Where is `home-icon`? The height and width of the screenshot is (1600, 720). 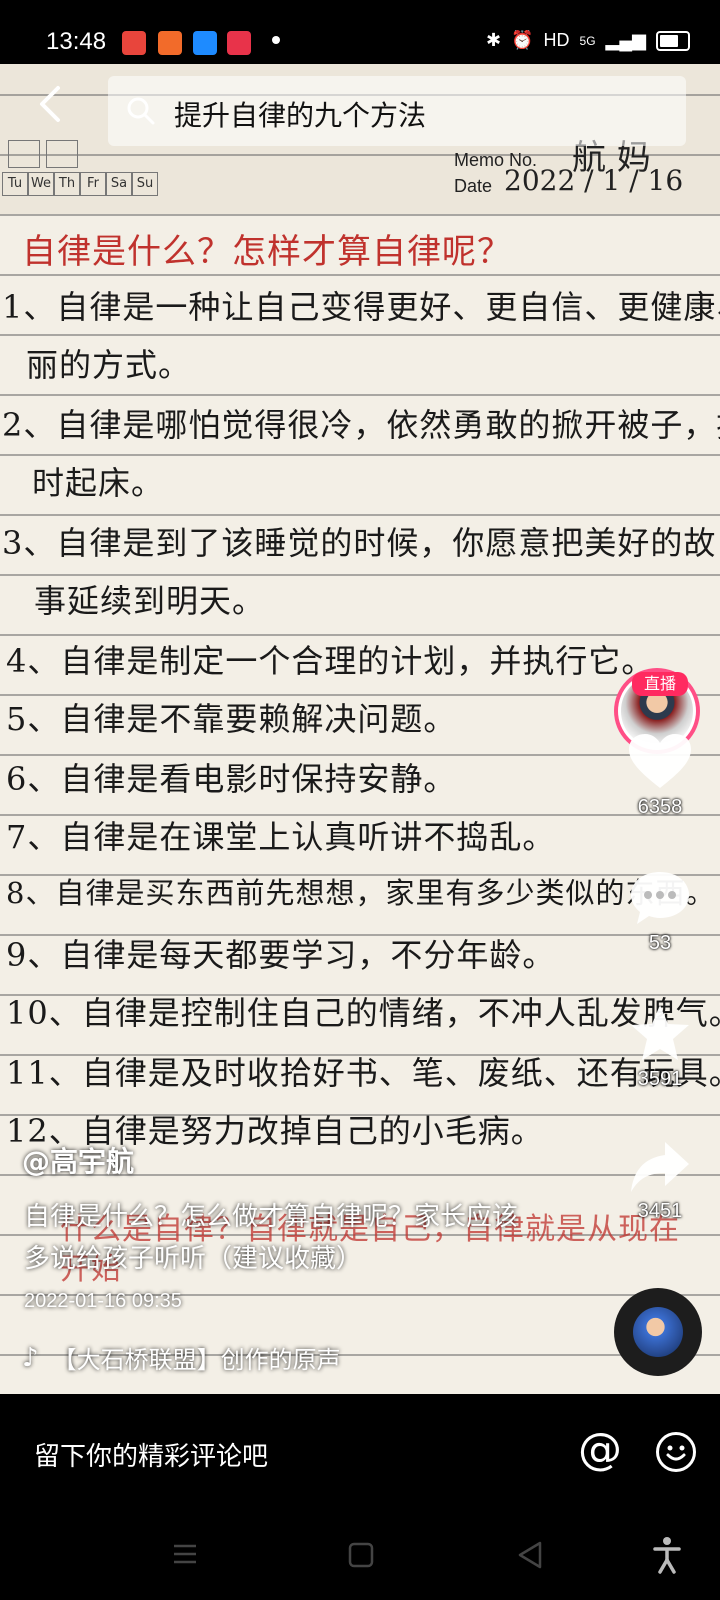
home-icon is located at coordinates (361, 1555).